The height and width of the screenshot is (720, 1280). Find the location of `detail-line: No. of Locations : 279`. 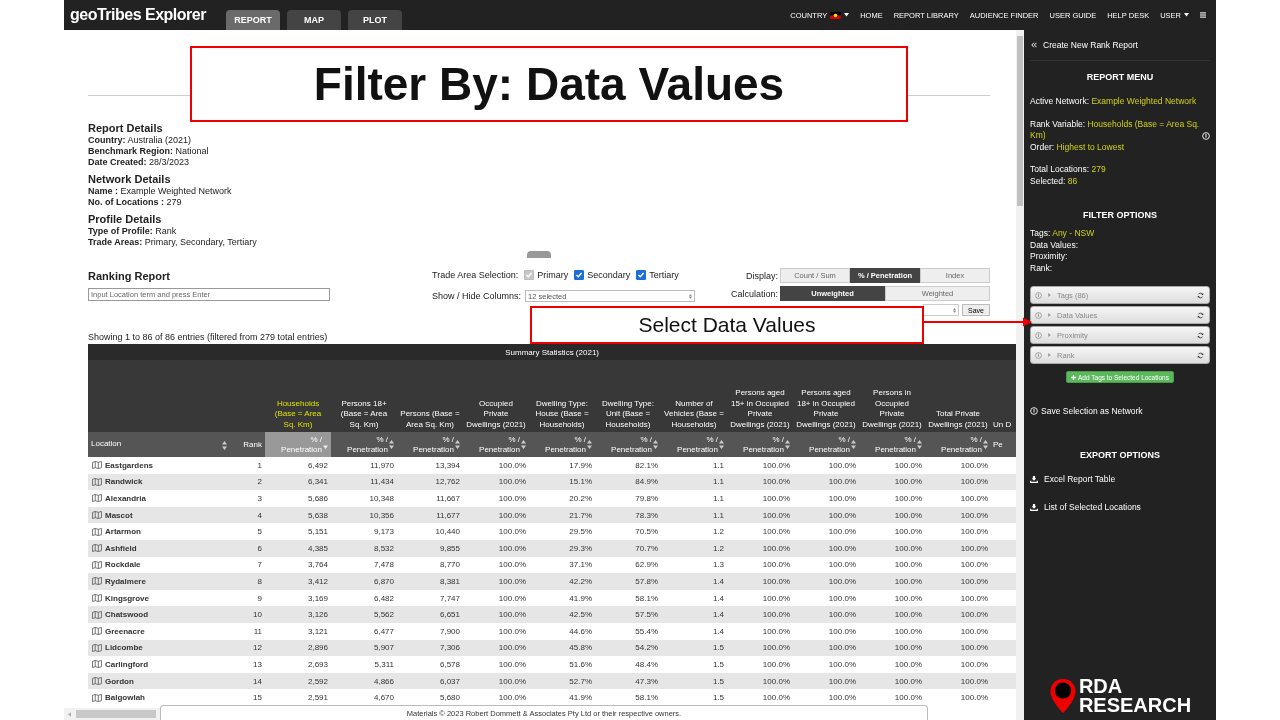

detail-line: No. of Locations : 279 is located at coordinates (135, 202).